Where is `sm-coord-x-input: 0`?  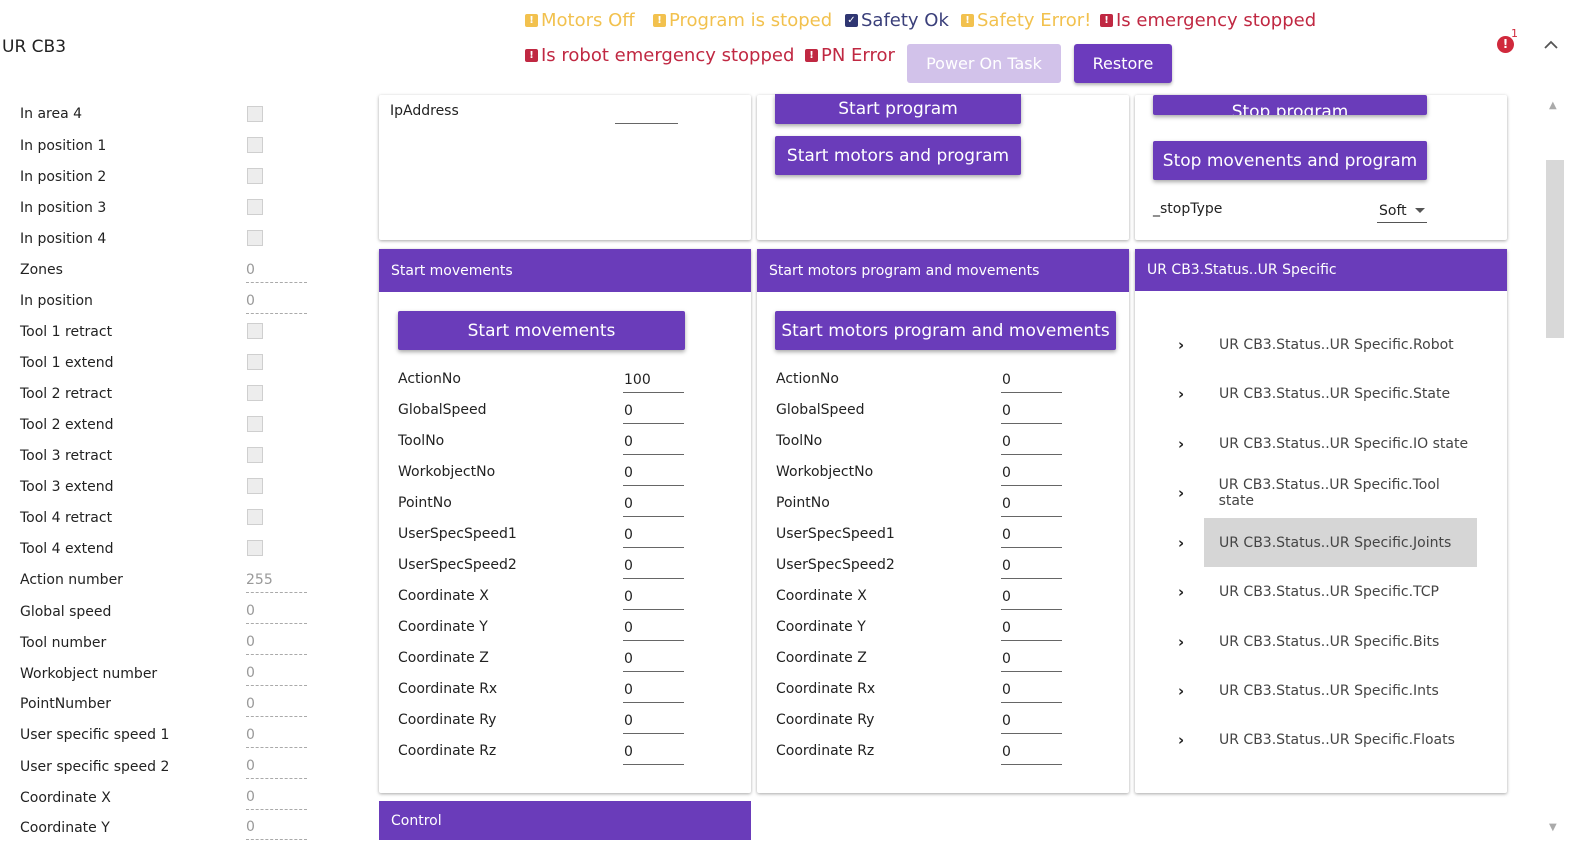
sm-coord-x-input: 0 is located at coordinates (653, 599).